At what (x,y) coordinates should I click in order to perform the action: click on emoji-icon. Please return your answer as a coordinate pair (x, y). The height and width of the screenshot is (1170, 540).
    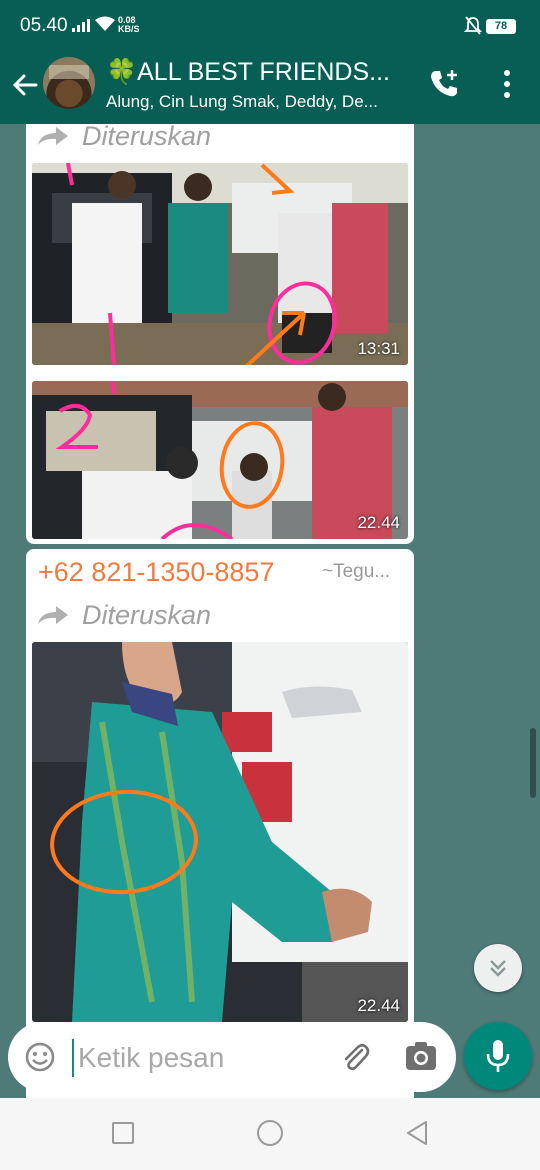
    Looking at the image, I should click on (40, 1057).